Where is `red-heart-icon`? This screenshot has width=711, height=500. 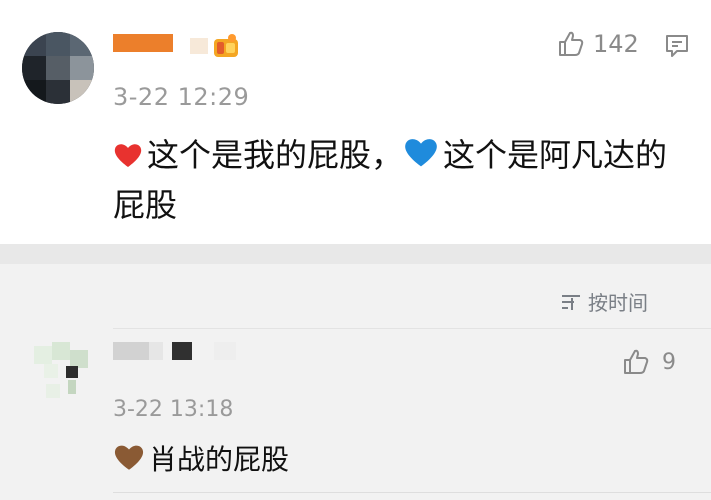 red-heart-icon is located at coordinates (128, 155).